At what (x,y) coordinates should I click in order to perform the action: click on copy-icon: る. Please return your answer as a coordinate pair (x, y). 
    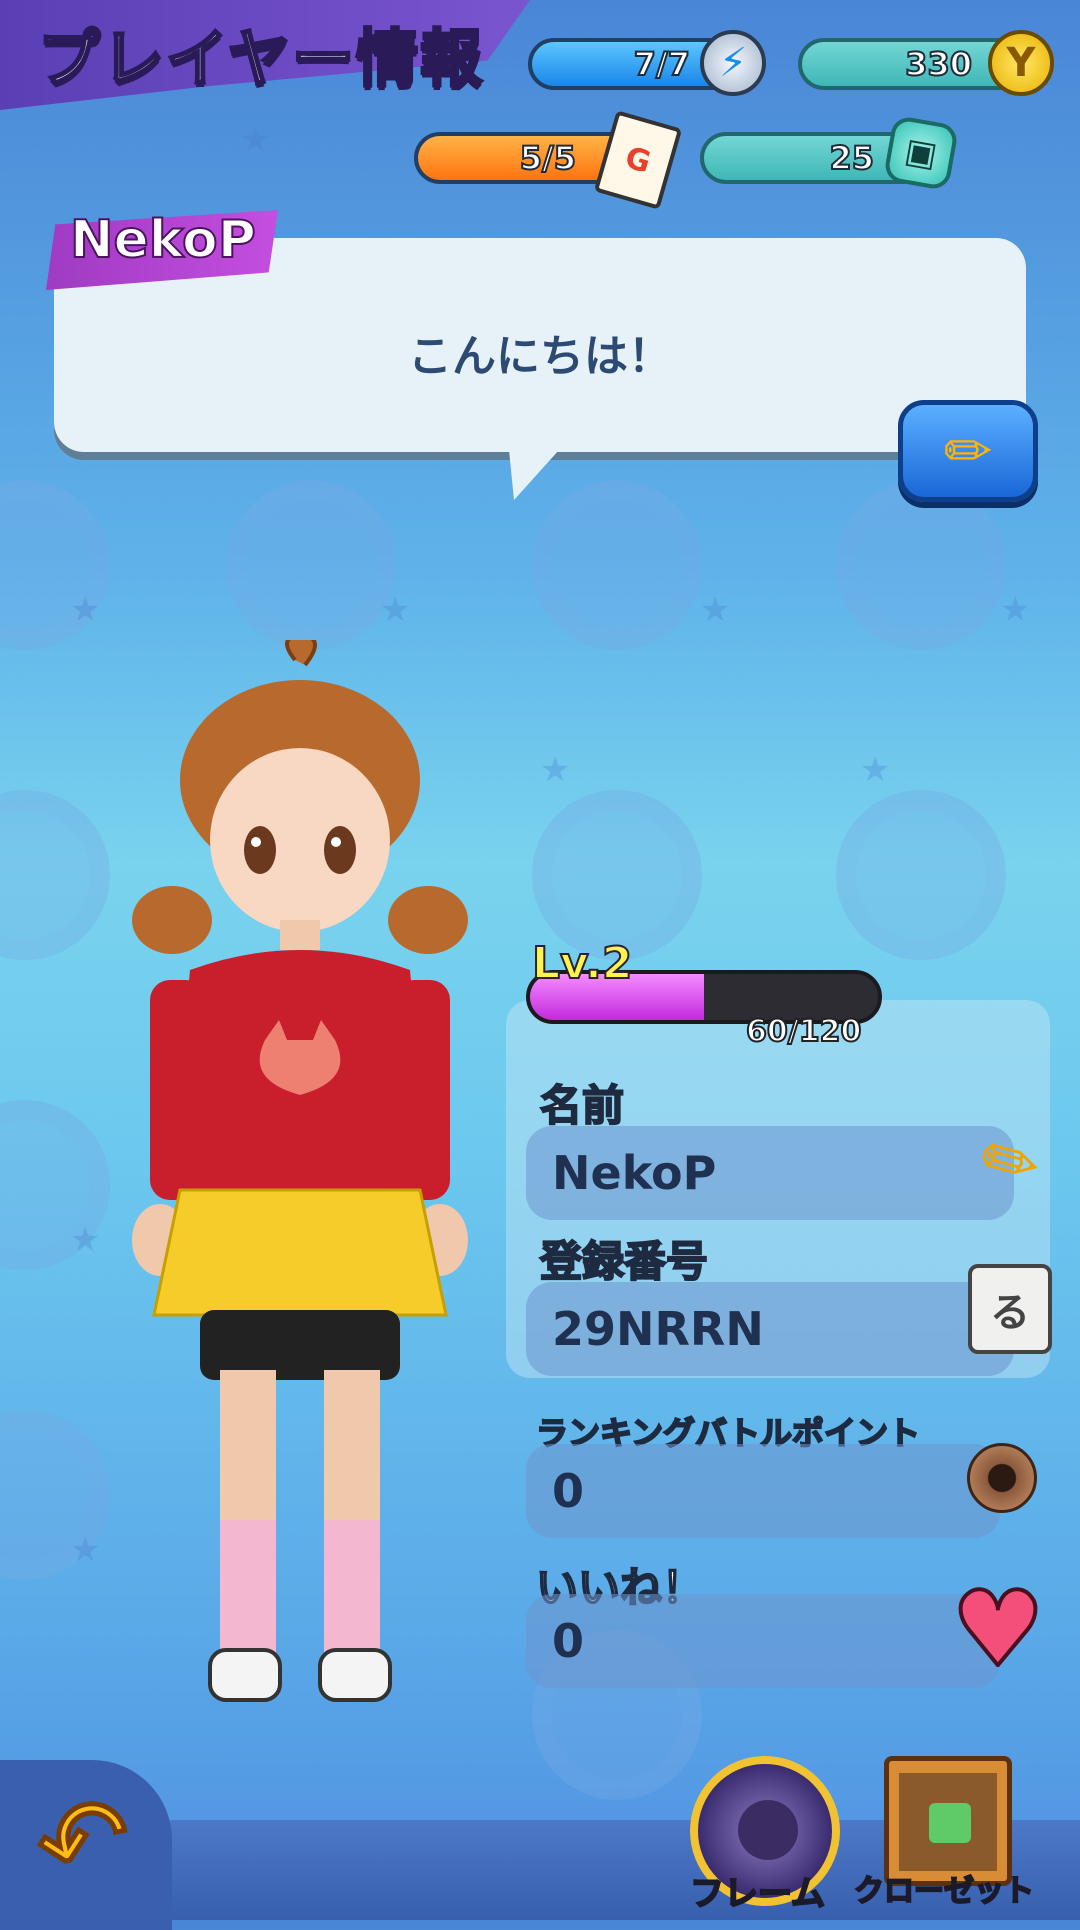
    Looking at the image, I should click on (1010, 1313).